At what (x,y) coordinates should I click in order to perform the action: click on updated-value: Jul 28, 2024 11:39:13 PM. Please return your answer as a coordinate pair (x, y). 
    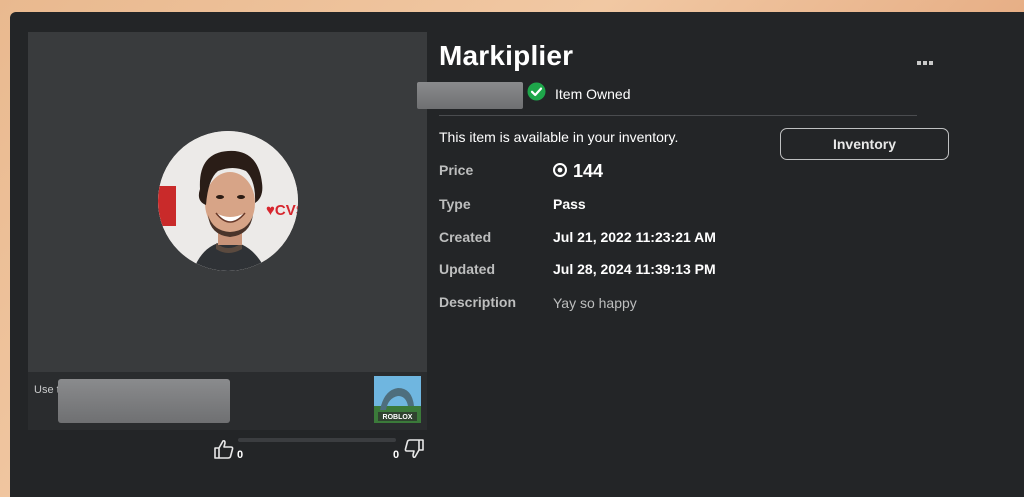
    Looking at the image, I should click on (634, 269).